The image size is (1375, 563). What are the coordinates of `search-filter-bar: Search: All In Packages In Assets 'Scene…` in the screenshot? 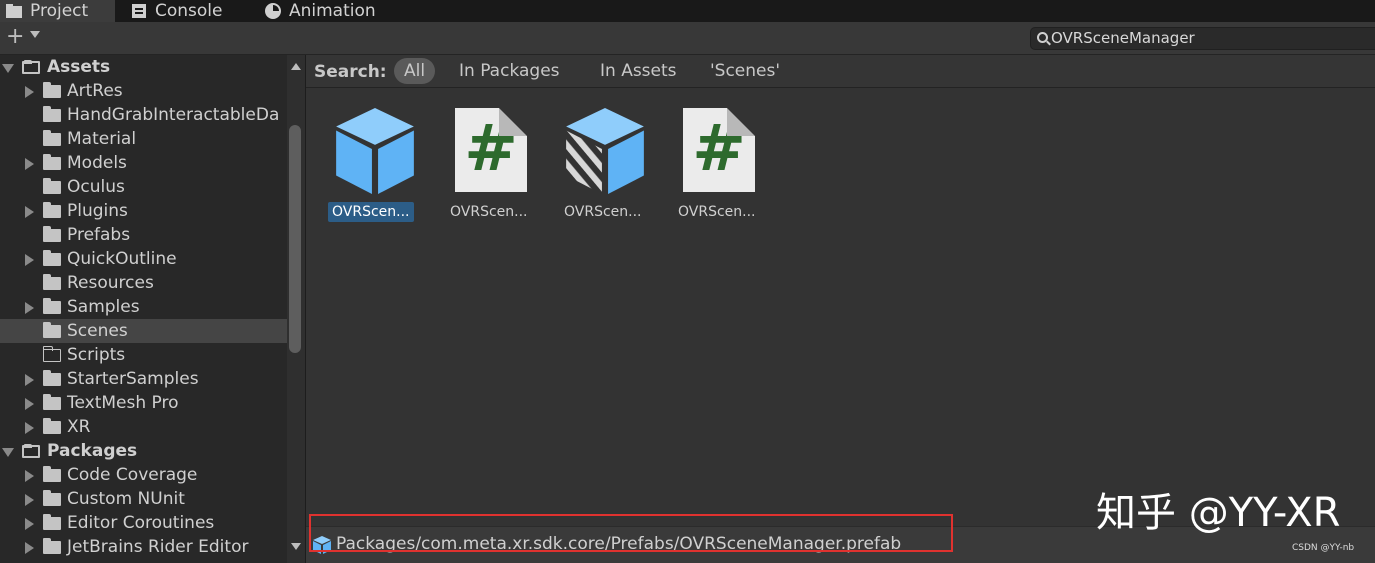 It's located at (840, 71).